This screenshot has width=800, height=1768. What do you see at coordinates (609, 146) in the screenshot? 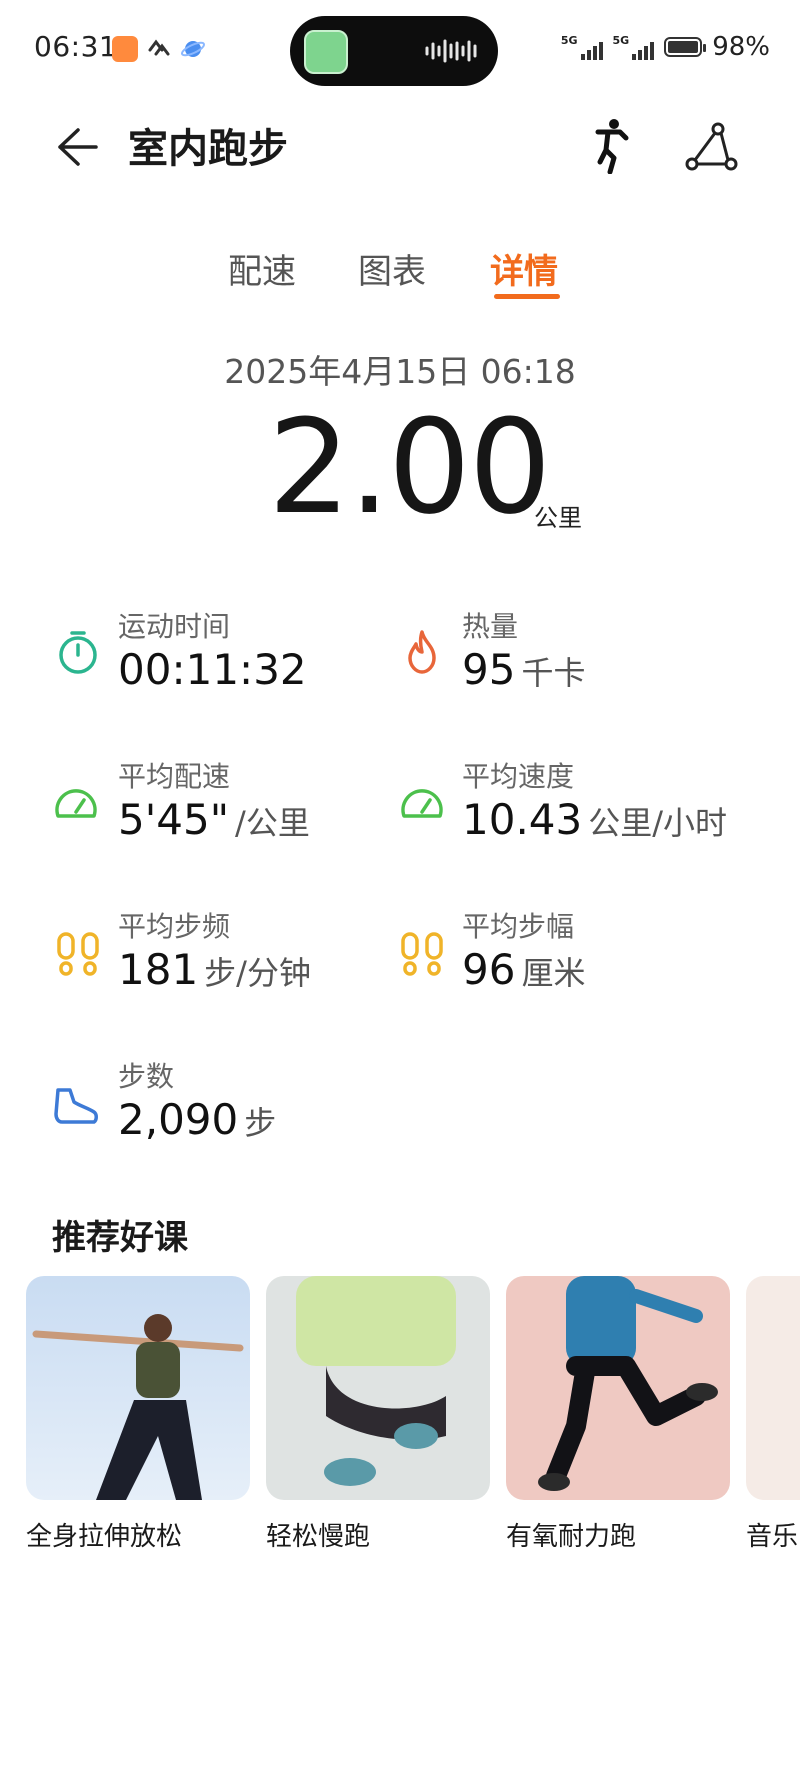
I see `running-pose-icon` at bounding box center [609, 146].